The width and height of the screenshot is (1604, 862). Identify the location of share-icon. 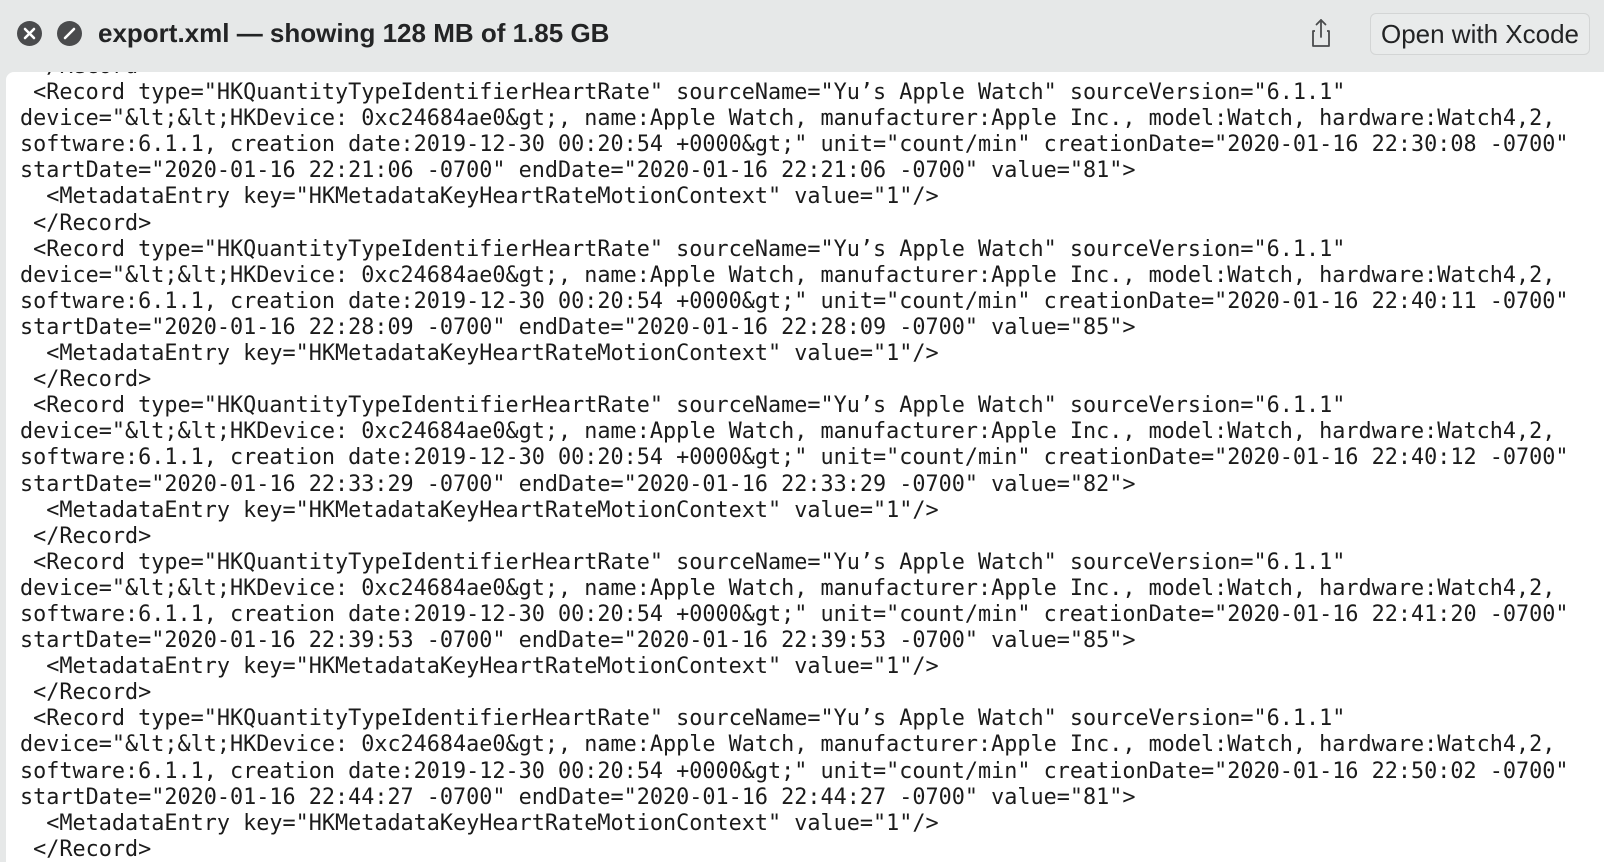
(1321, 33).